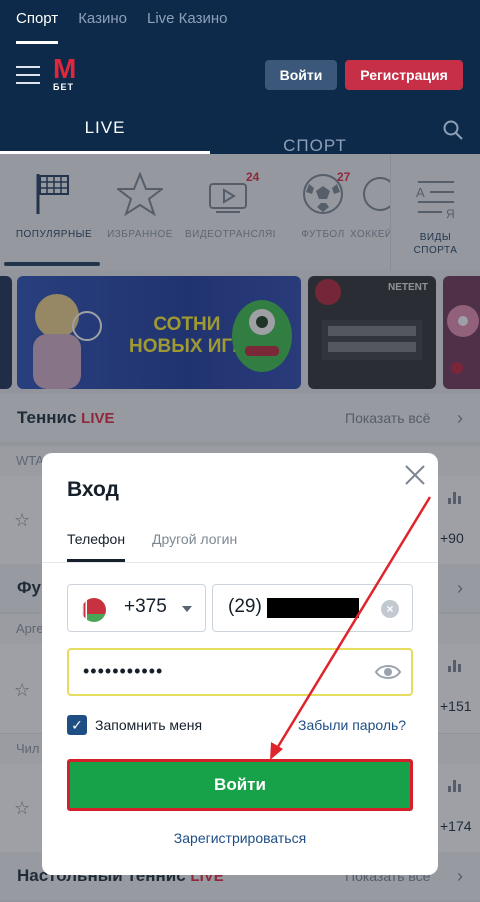 This screenshot has height=902, width=480. Describe the element at coordinates (37, 22) in the screenshot. I see `top-tab-sport: Спорт` at that location.